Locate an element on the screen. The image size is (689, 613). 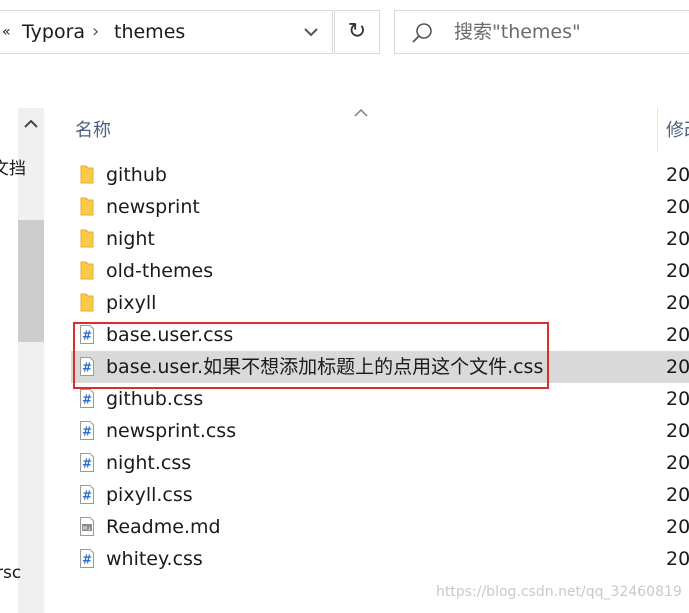
markdown-file-icon: M↓ is located at coordinates (87, 526).